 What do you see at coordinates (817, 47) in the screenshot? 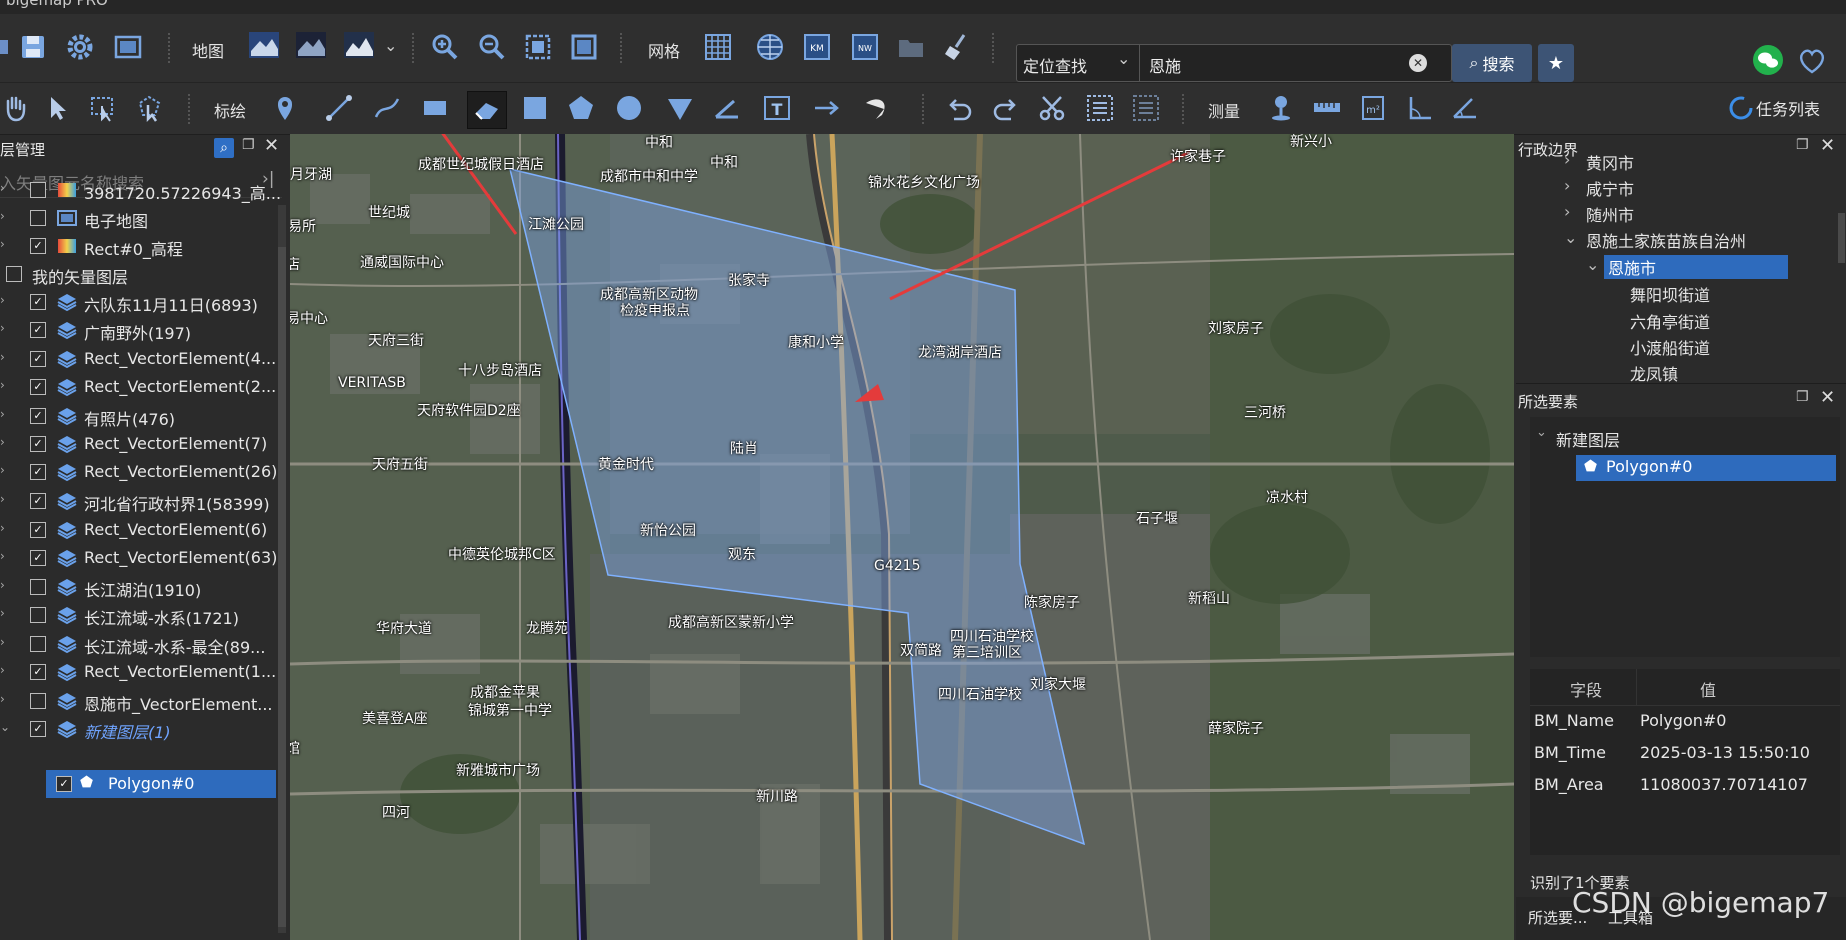
I see `km-grid-button: KM` at bounding box center [817, 47].